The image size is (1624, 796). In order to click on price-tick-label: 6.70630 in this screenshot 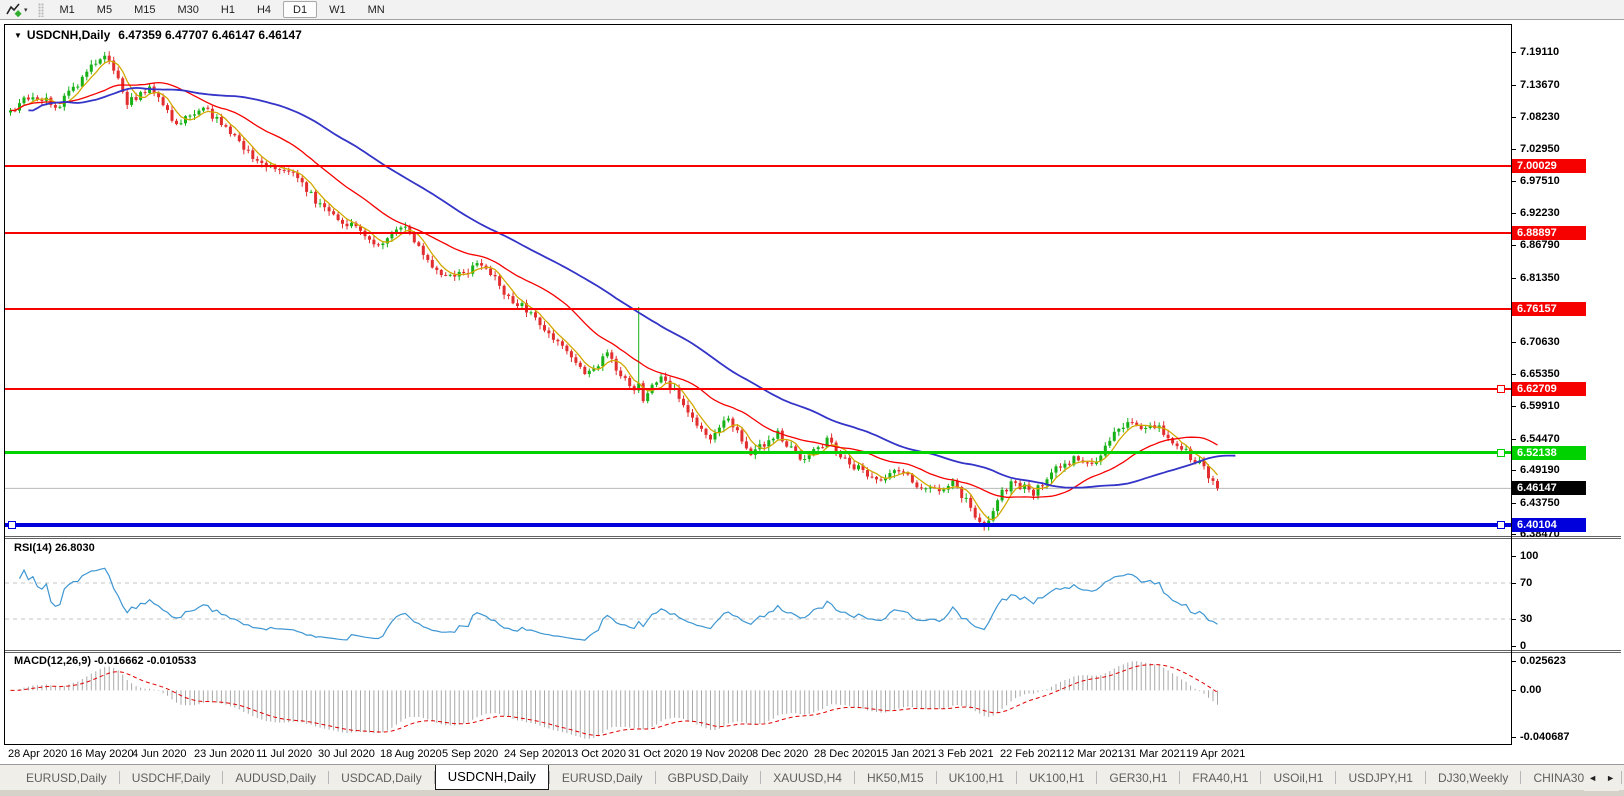, I will do `click(1540, 342)`.